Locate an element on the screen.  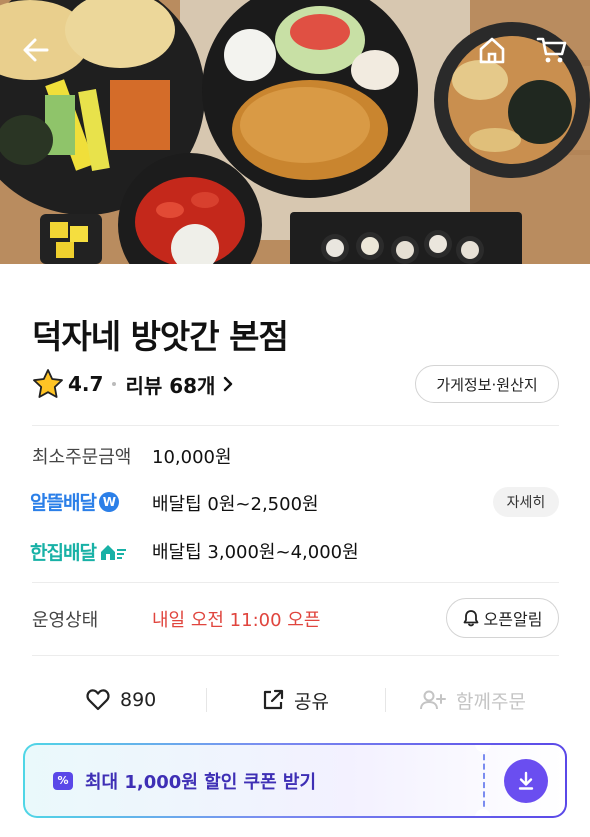
share-label: 공유 is located at coordinates (311, 701).